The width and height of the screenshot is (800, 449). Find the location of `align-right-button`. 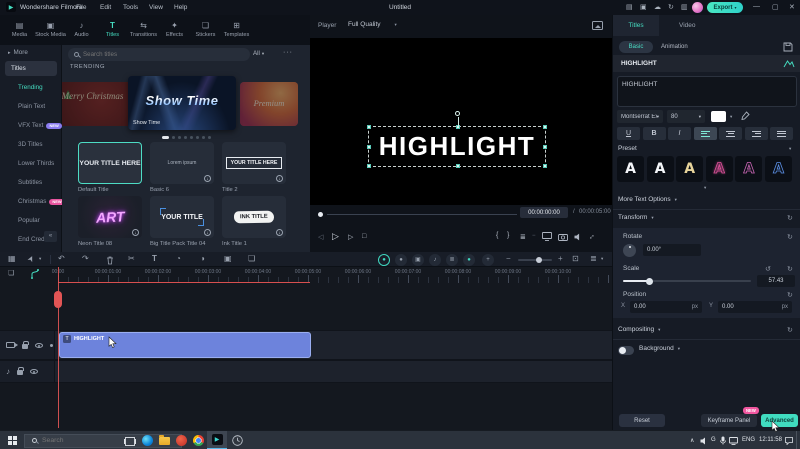

align-right-button is located at coordinates (756, 133).